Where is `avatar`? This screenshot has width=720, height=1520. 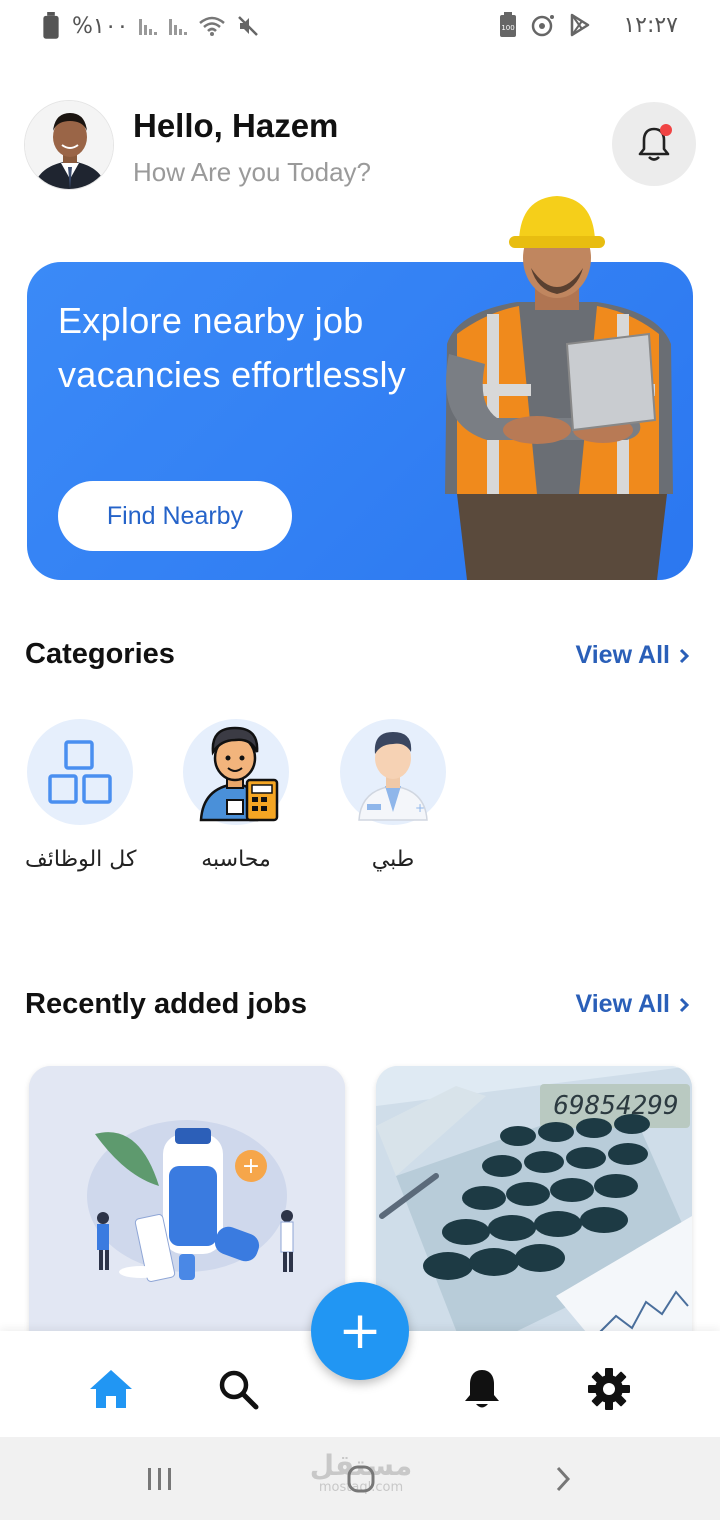 avatar is located at coordinates (69, 145).